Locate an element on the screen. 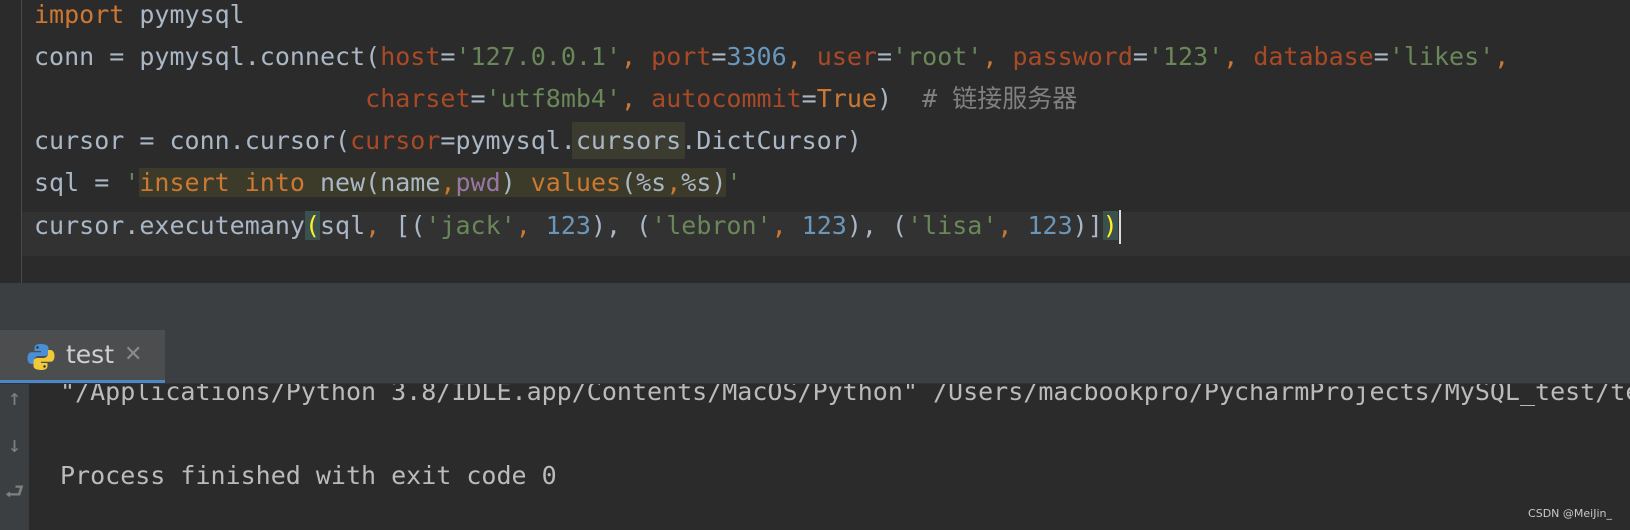 The height and width of the screenshot is (530, 1630). code-token: cursor = conn.cursor( is located at coordinates (192, 140).